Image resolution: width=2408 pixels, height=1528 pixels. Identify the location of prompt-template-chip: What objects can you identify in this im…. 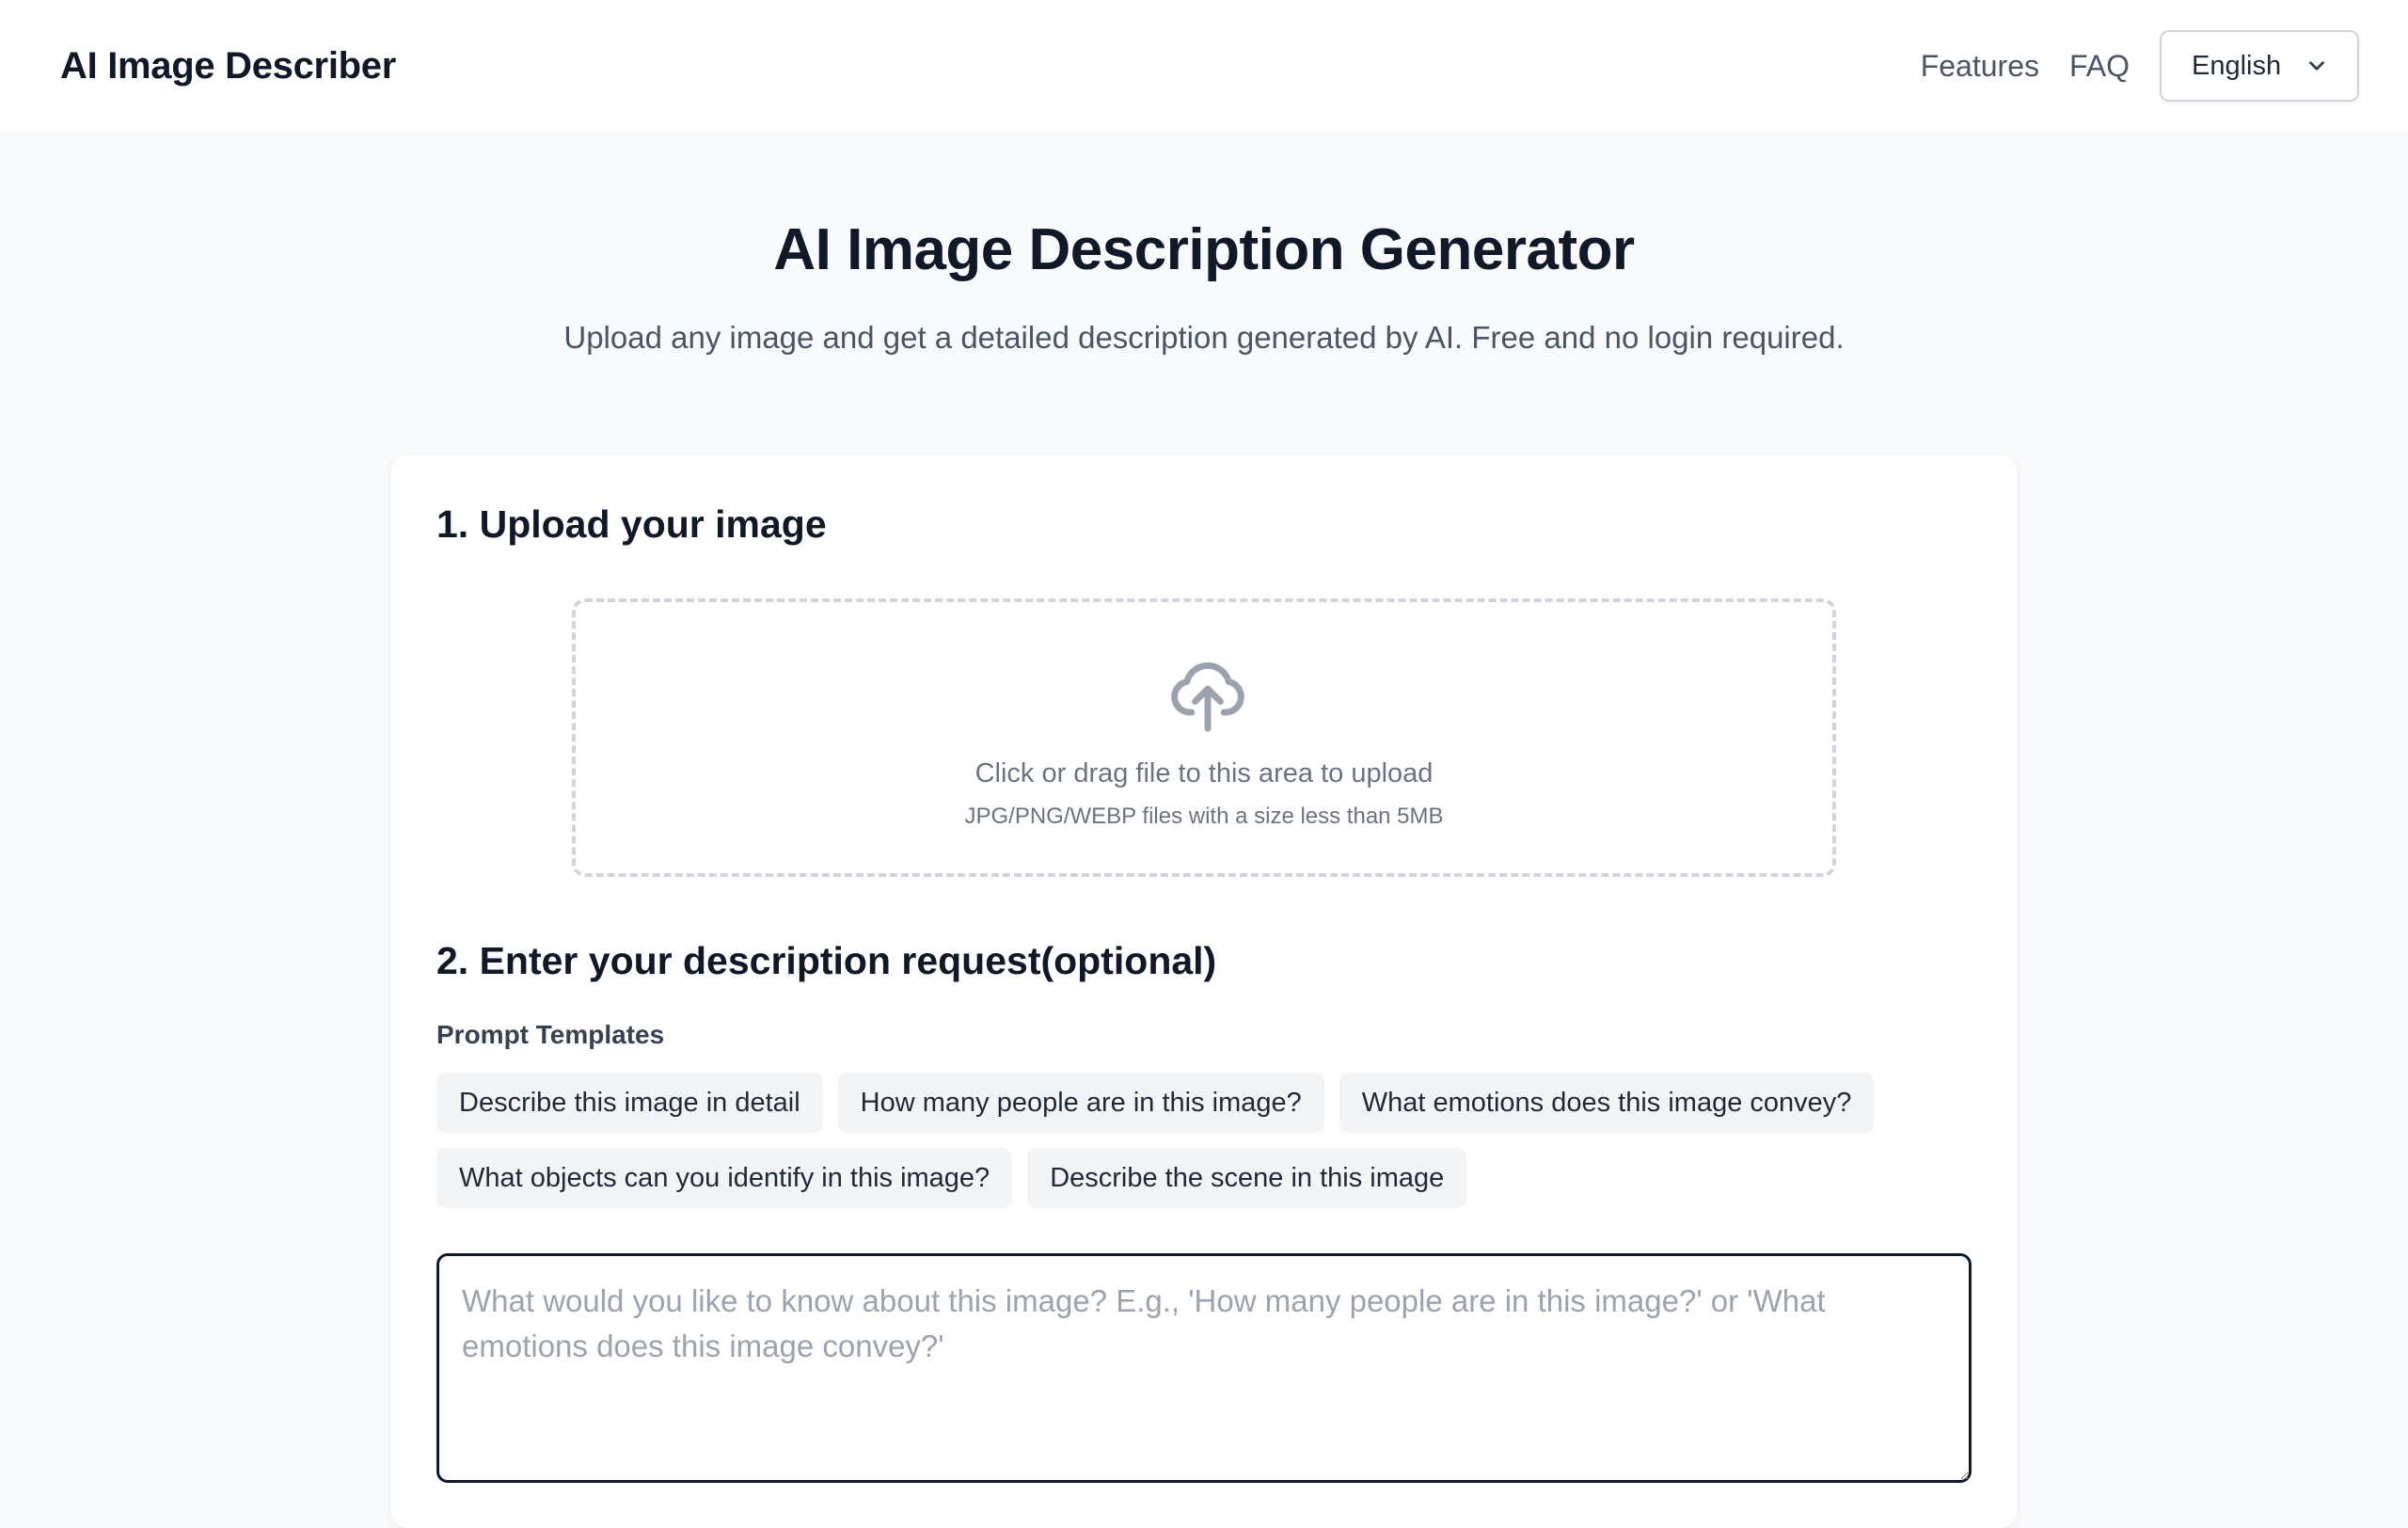
(725, 1178).